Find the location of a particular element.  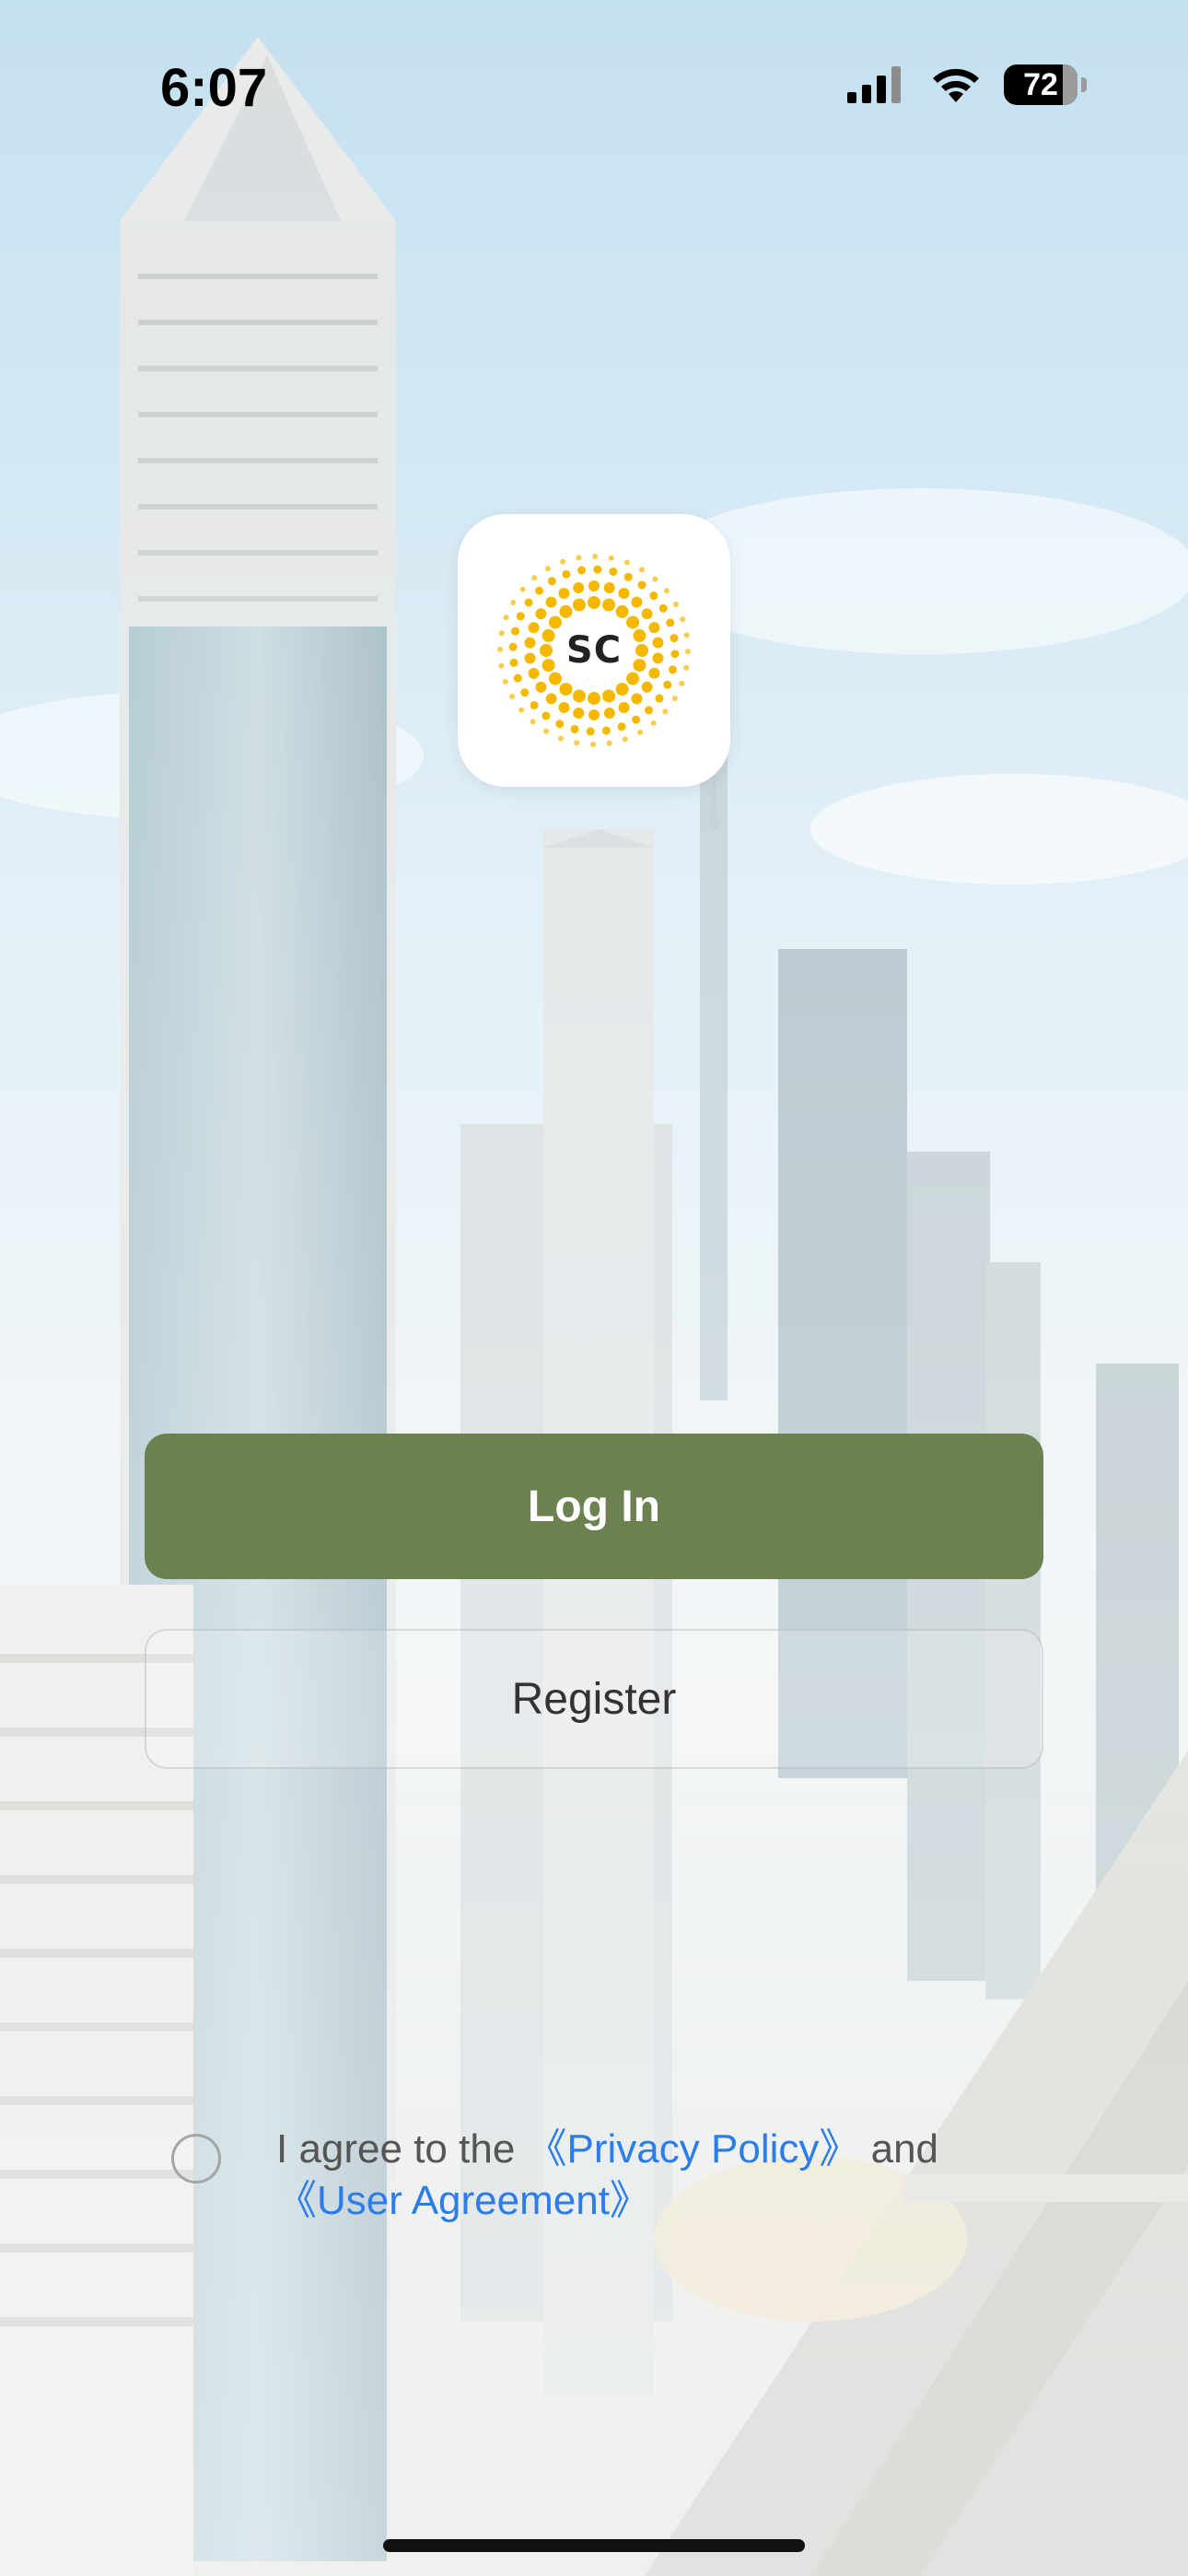

battery-level: 72 is located at coordinates (1040, 84).